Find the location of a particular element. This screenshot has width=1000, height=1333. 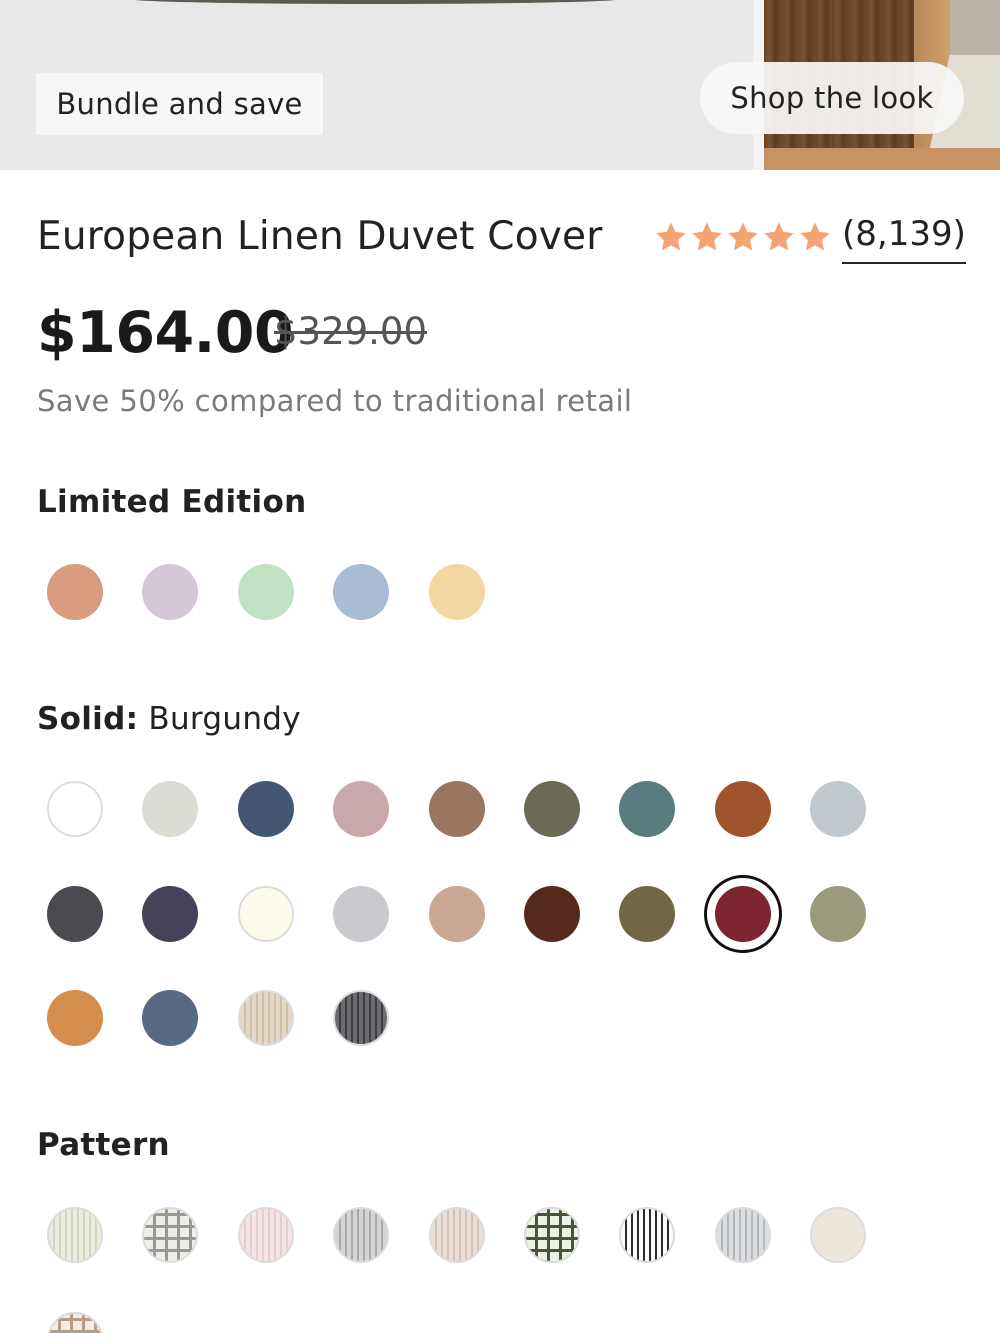

solid-title: Solid: Burgundy is located at coordinates (169, 719).